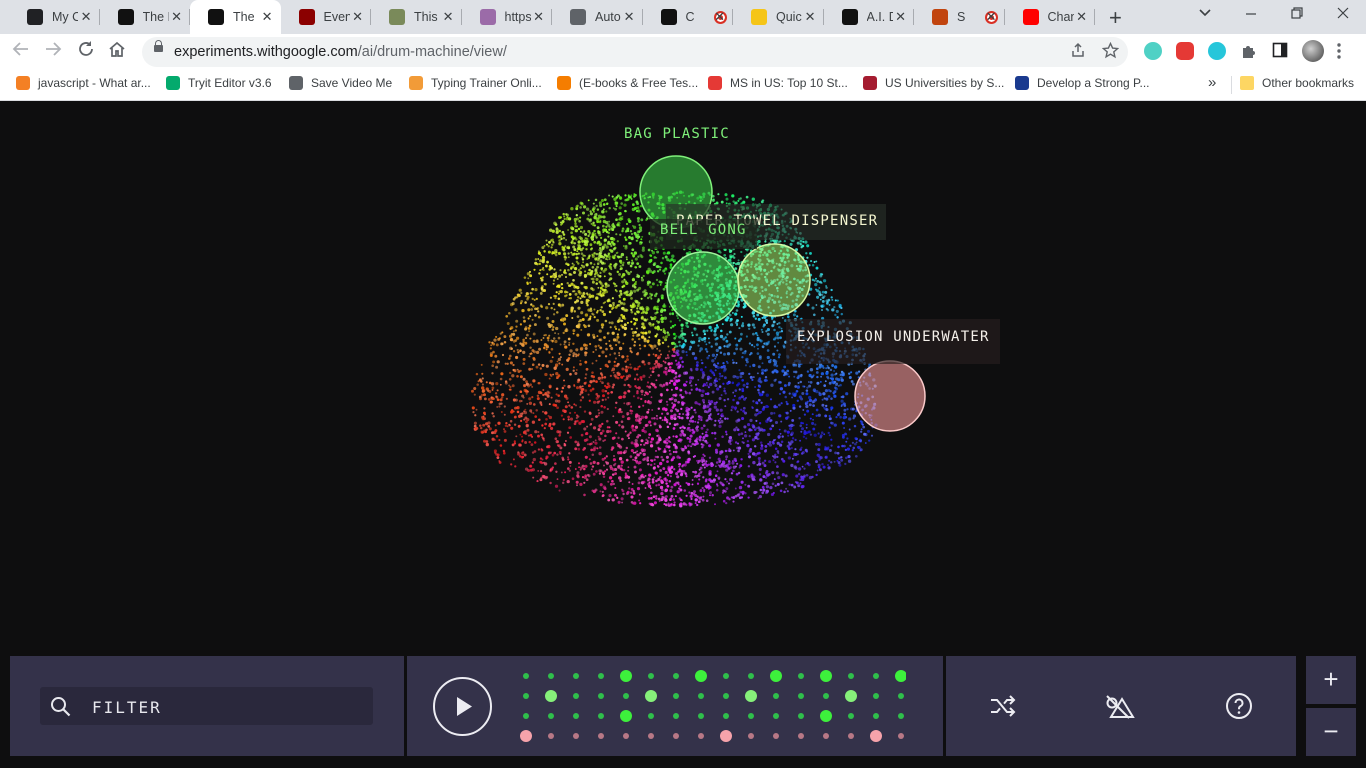  I want to click on extension-red-icon, so click(1185, 51).